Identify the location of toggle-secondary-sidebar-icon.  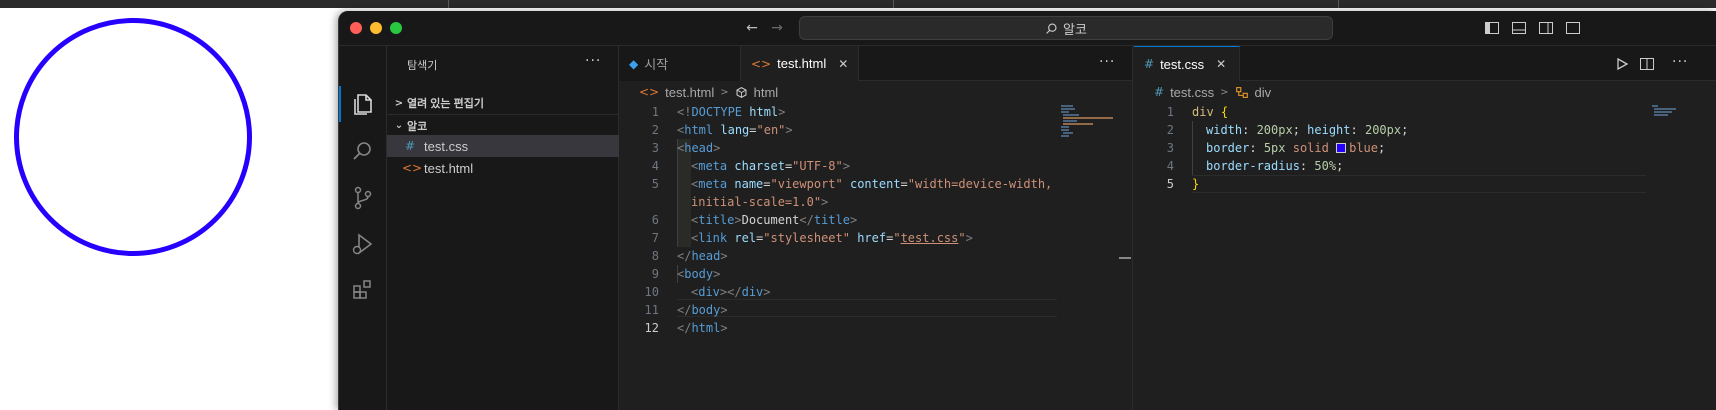
(1546, 28).